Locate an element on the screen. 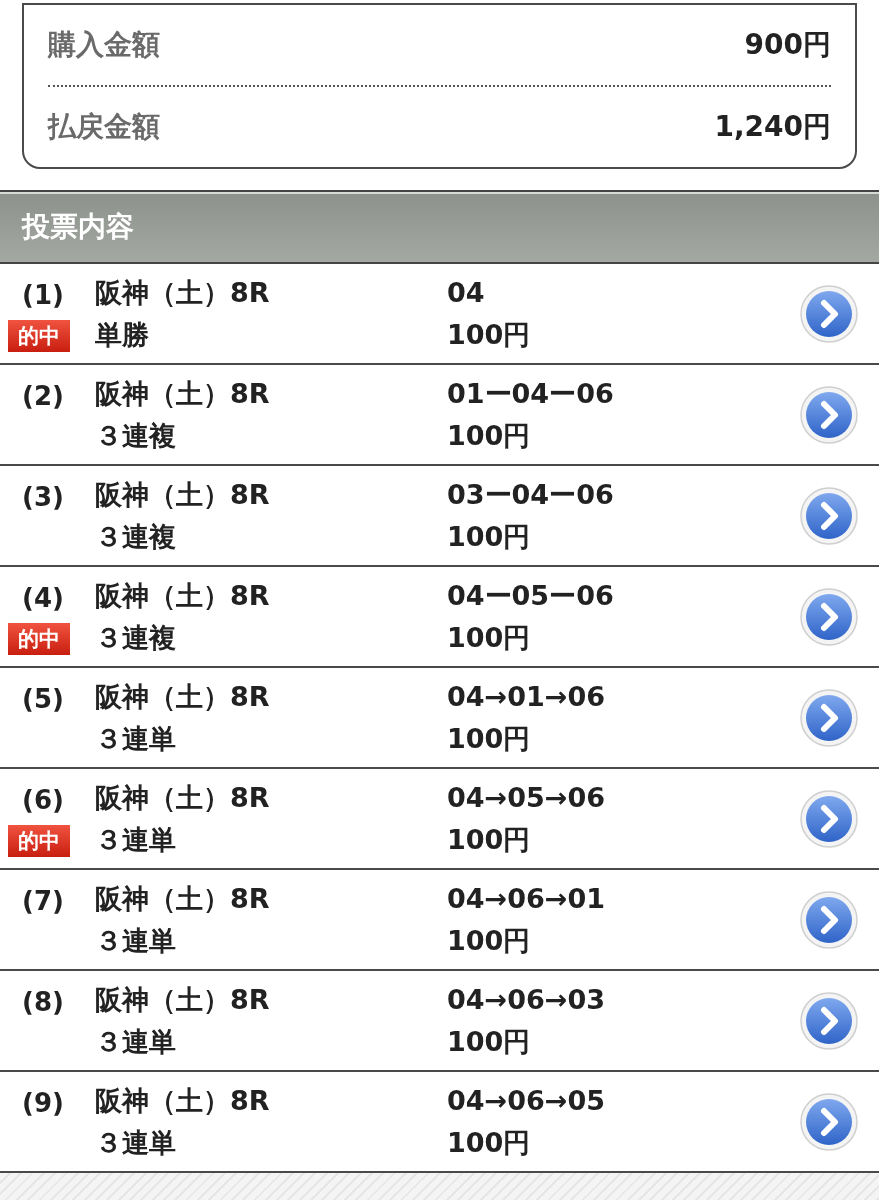  horse-combination: 04→05→06 is located at coordinates (526, 797).